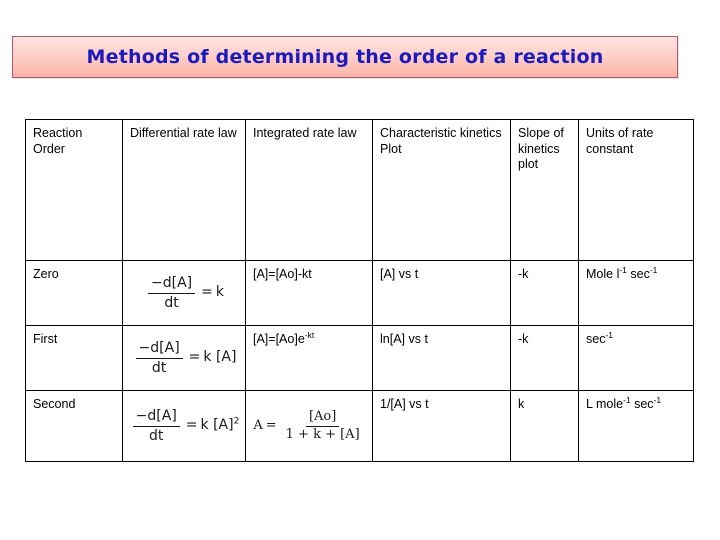 The image size is (720, 540). I want to click on cell-characteristic-plot: ln[A] vs t, so click(441, 358).